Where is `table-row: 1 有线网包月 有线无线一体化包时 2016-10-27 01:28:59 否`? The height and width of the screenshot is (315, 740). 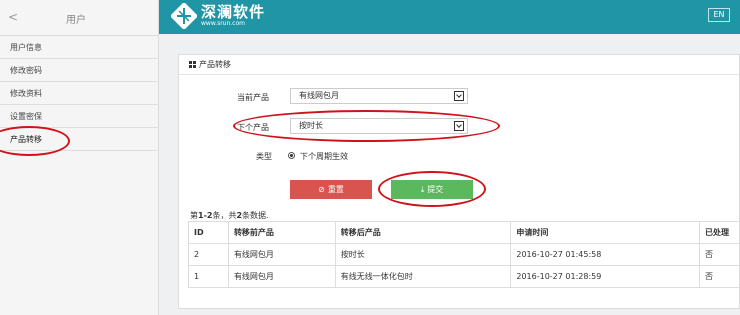
table-row: 1 有线网包月 有线无线一体化包时 2016-10-27 01:28:59 否 is located at coordinates (464, 276).